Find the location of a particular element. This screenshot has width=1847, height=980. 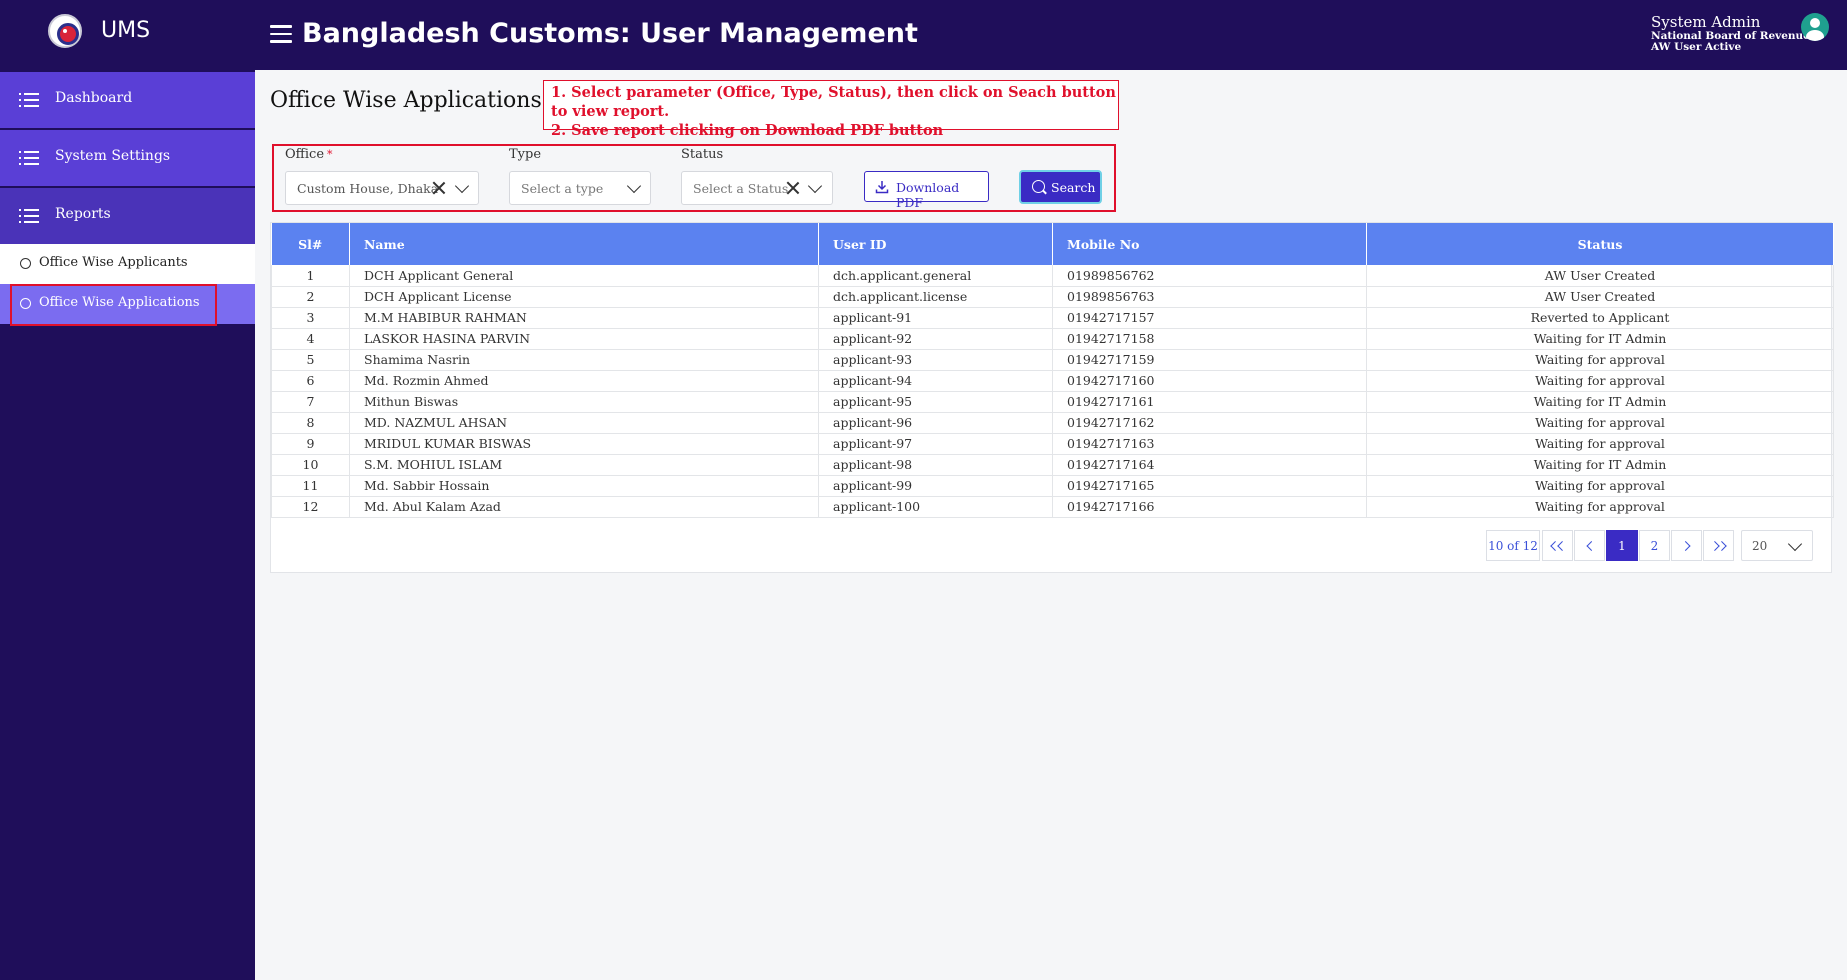

user-name: System Admin is located at coordinates (1706, 22).